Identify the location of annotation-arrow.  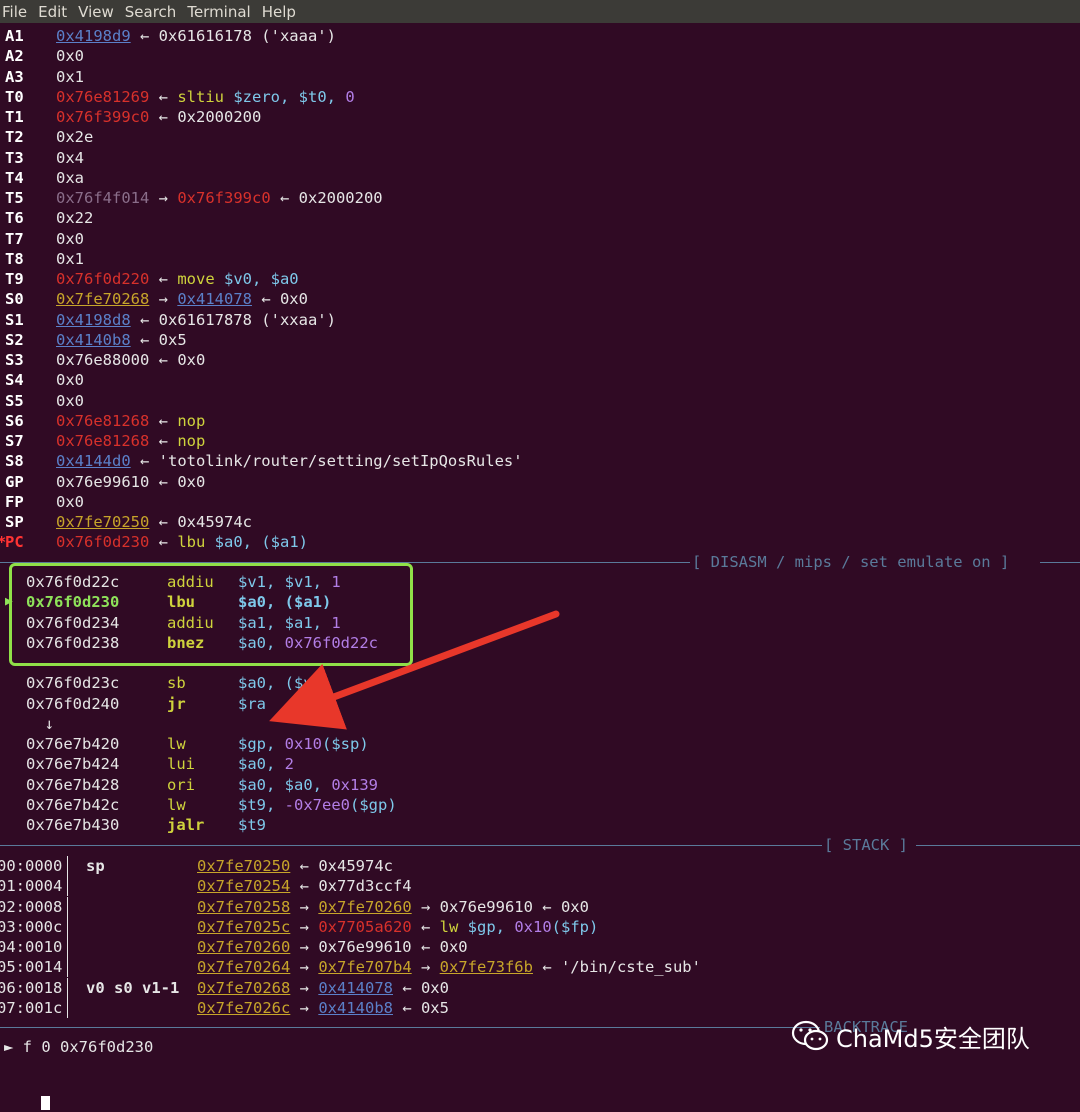
(414, 670).